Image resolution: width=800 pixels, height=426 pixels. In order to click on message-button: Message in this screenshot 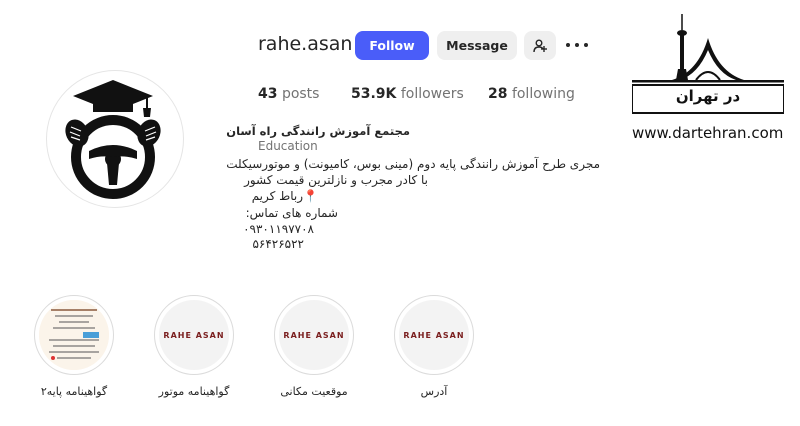, I will do `click(477, 45)`.